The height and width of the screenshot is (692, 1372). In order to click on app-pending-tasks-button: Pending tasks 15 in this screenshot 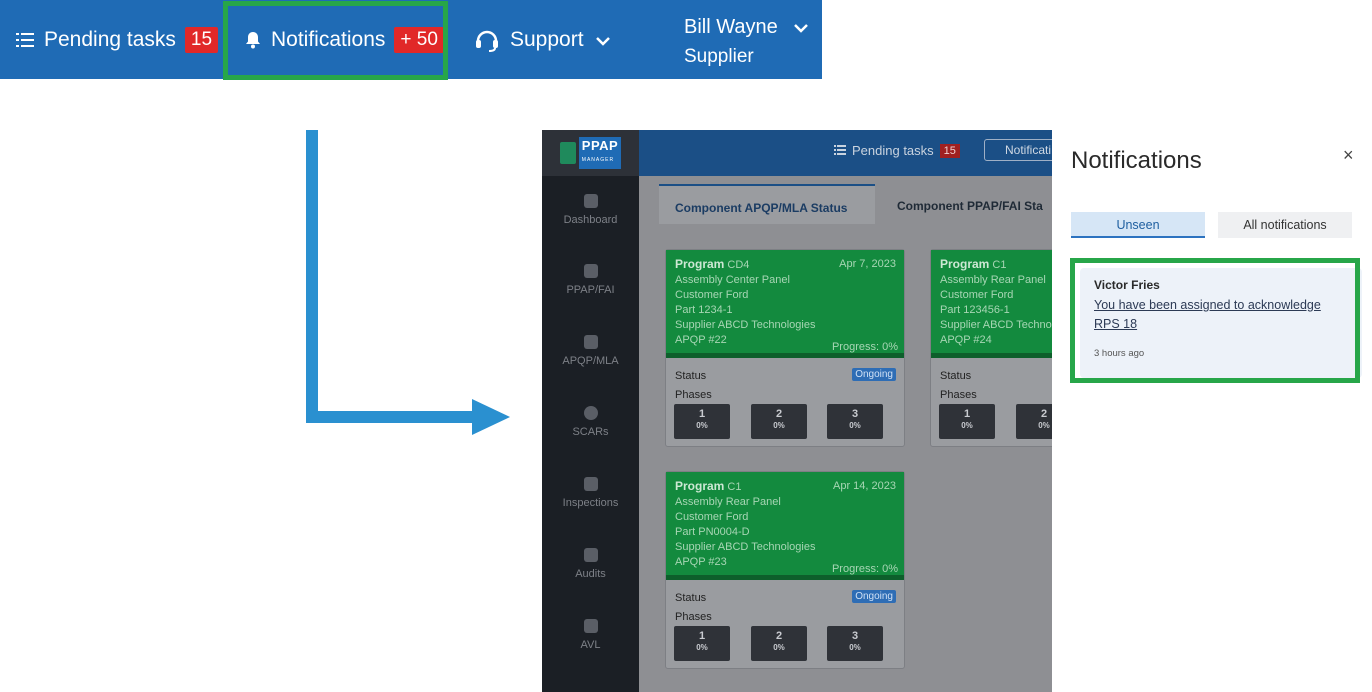, I will do `click(897, 150)`.